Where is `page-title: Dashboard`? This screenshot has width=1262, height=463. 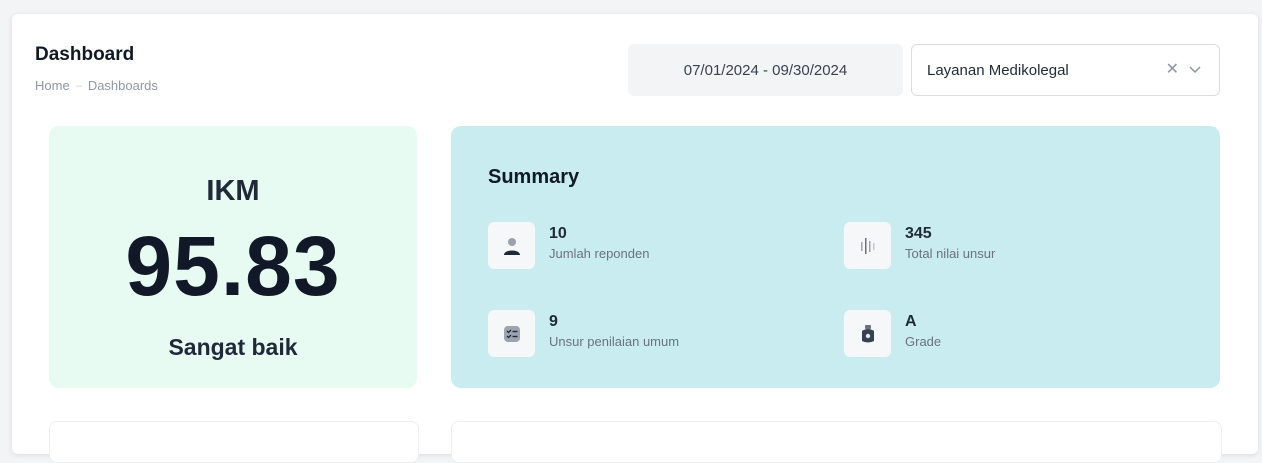 page-title: Dashboard is located at coordinates (85, 54).